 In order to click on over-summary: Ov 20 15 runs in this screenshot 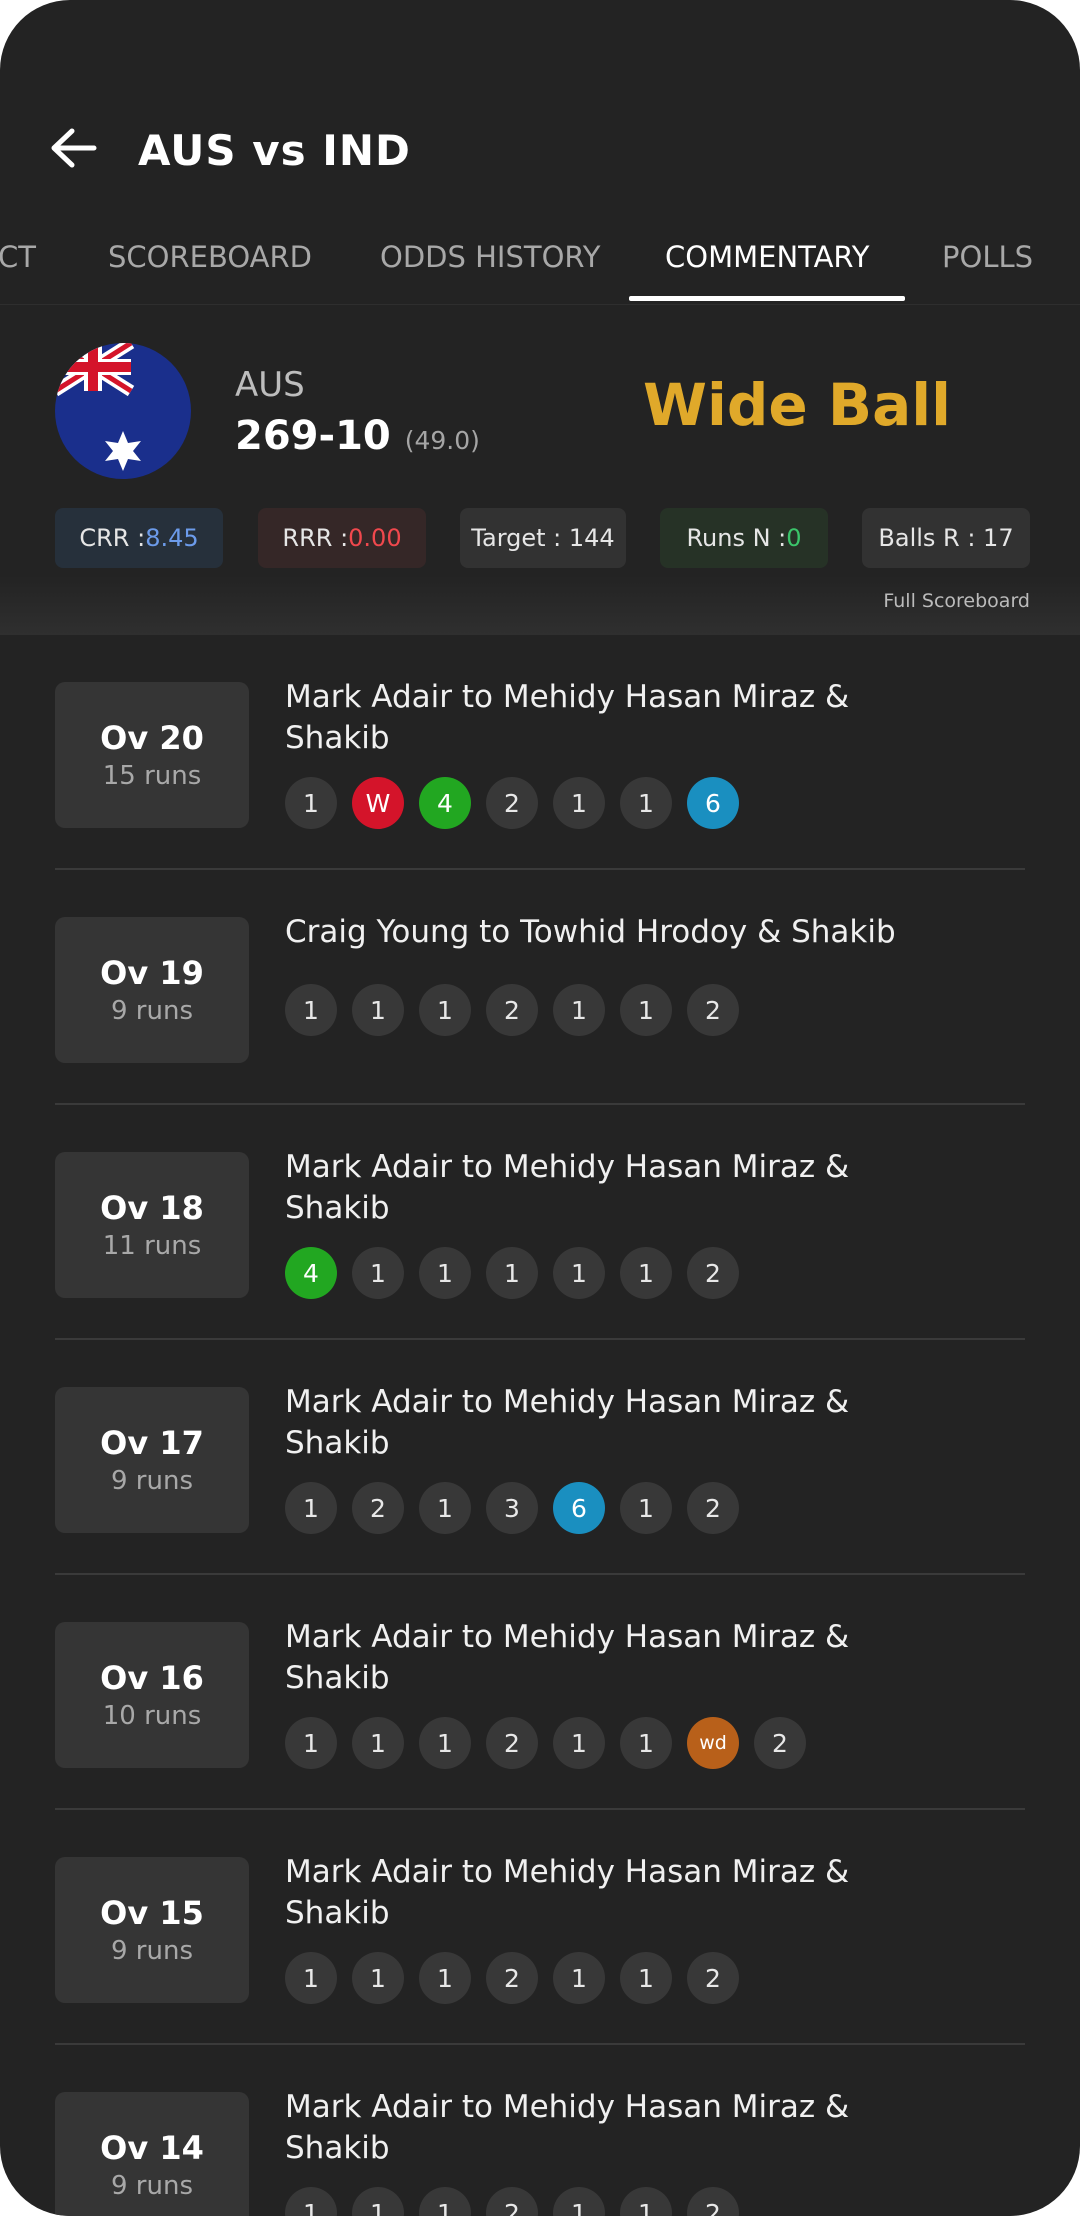, I will do `click(152, 755)`.